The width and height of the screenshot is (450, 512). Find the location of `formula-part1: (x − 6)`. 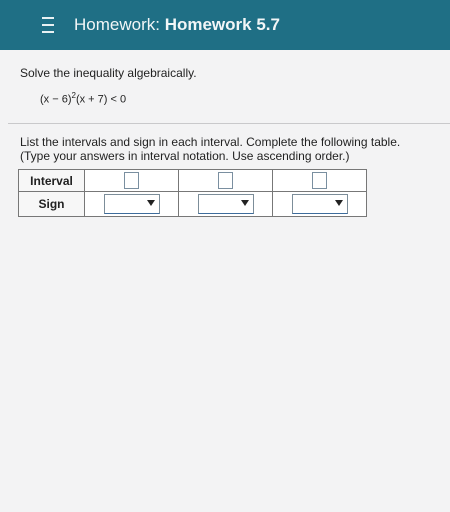

formula-part1: (x − 6) is located at coordinates (56, 99).